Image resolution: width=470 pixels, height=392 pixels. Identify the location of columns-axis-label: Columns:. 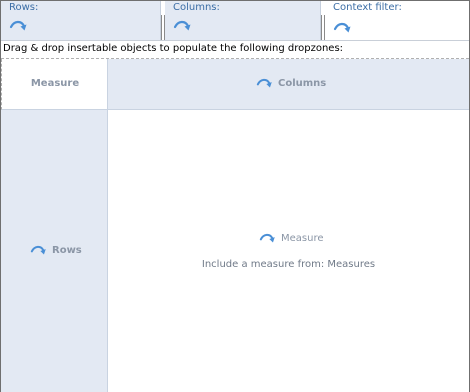
(196, 7).